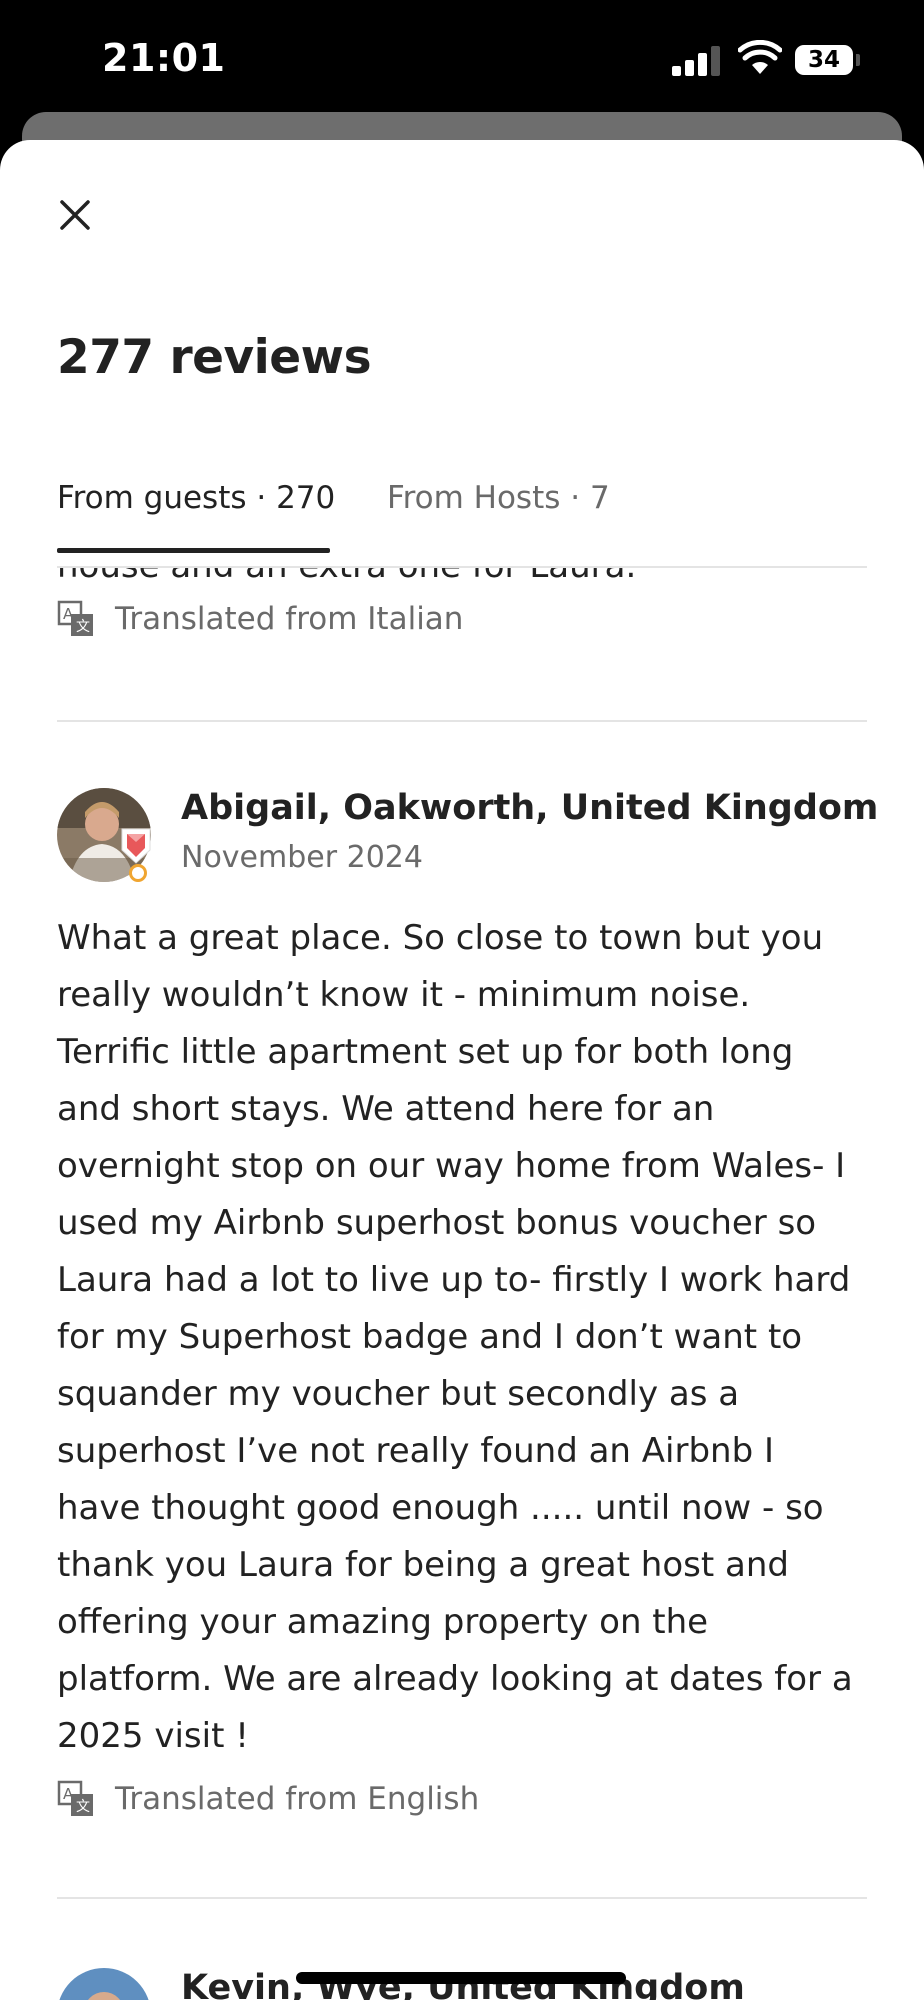  Describe the element at coordinates (697, 60) in the screenshot. I see `cellular-signal-icon` at that location.